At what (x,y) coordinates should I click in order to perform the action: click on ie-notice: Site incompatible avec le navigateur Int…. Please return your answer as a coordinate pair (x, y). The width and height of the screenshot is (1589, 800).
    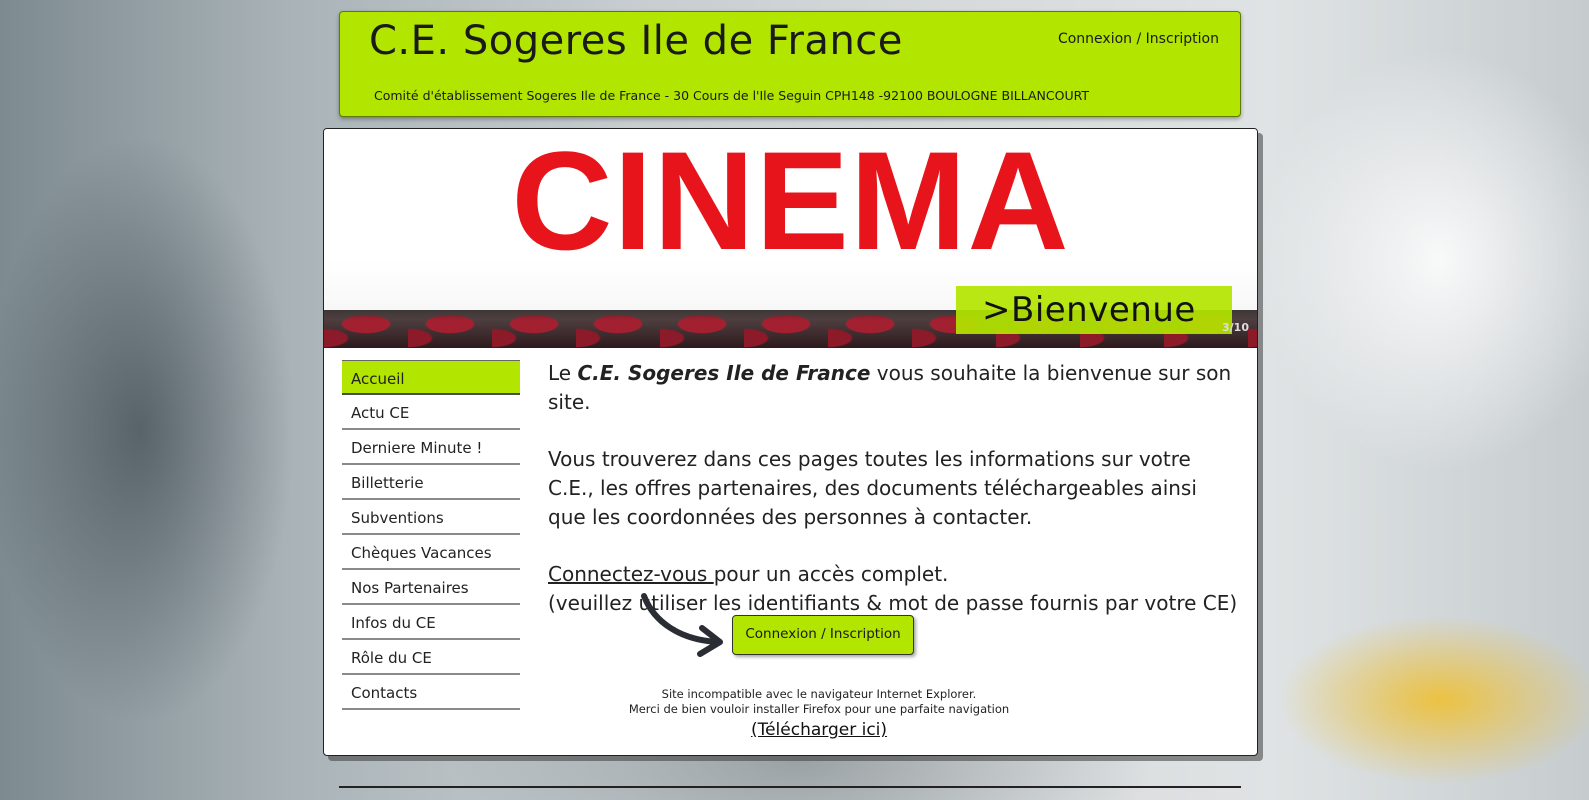
    Looking at the image, I should click on (819, 714).